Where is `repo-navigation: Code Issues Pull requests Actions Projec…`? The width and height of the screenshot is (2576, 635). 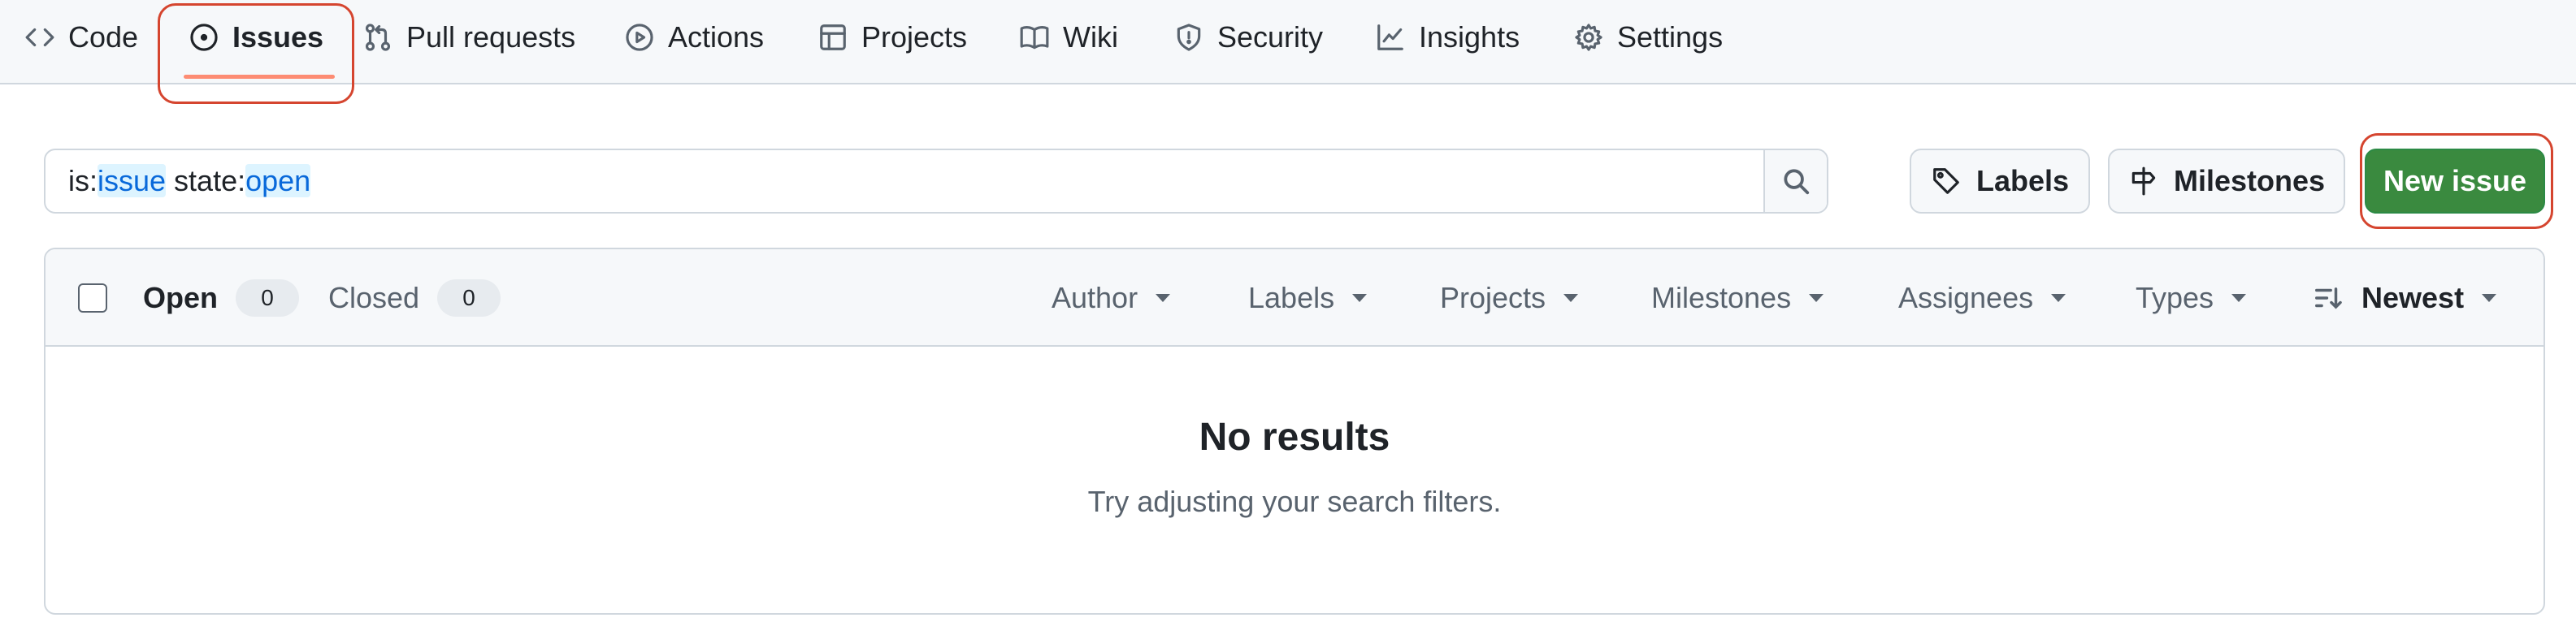 repo-navigation: Code Issues Pull requests Actions Projec… is located at coordinates (1288, 42).